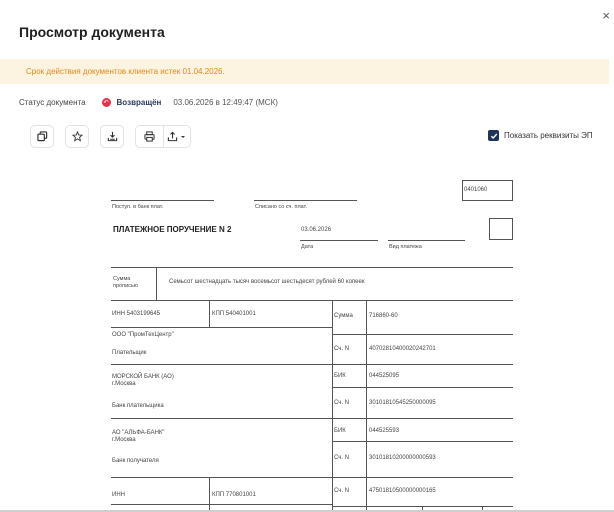  What do you see at coordinates (384, 376) in the screenshot?
I see `payer-bik: 044525095` at bounding box center [384, 376].